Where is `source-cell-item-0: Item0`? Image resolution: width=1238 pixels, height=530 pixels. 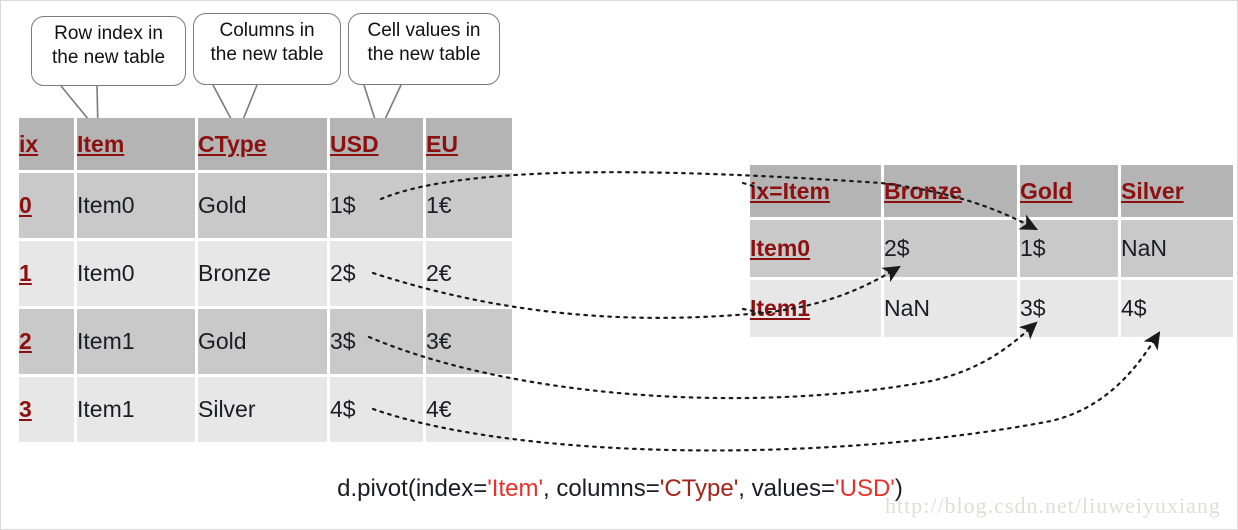
source-cell-item-0: Item0 is located at coordinates (136, 205).